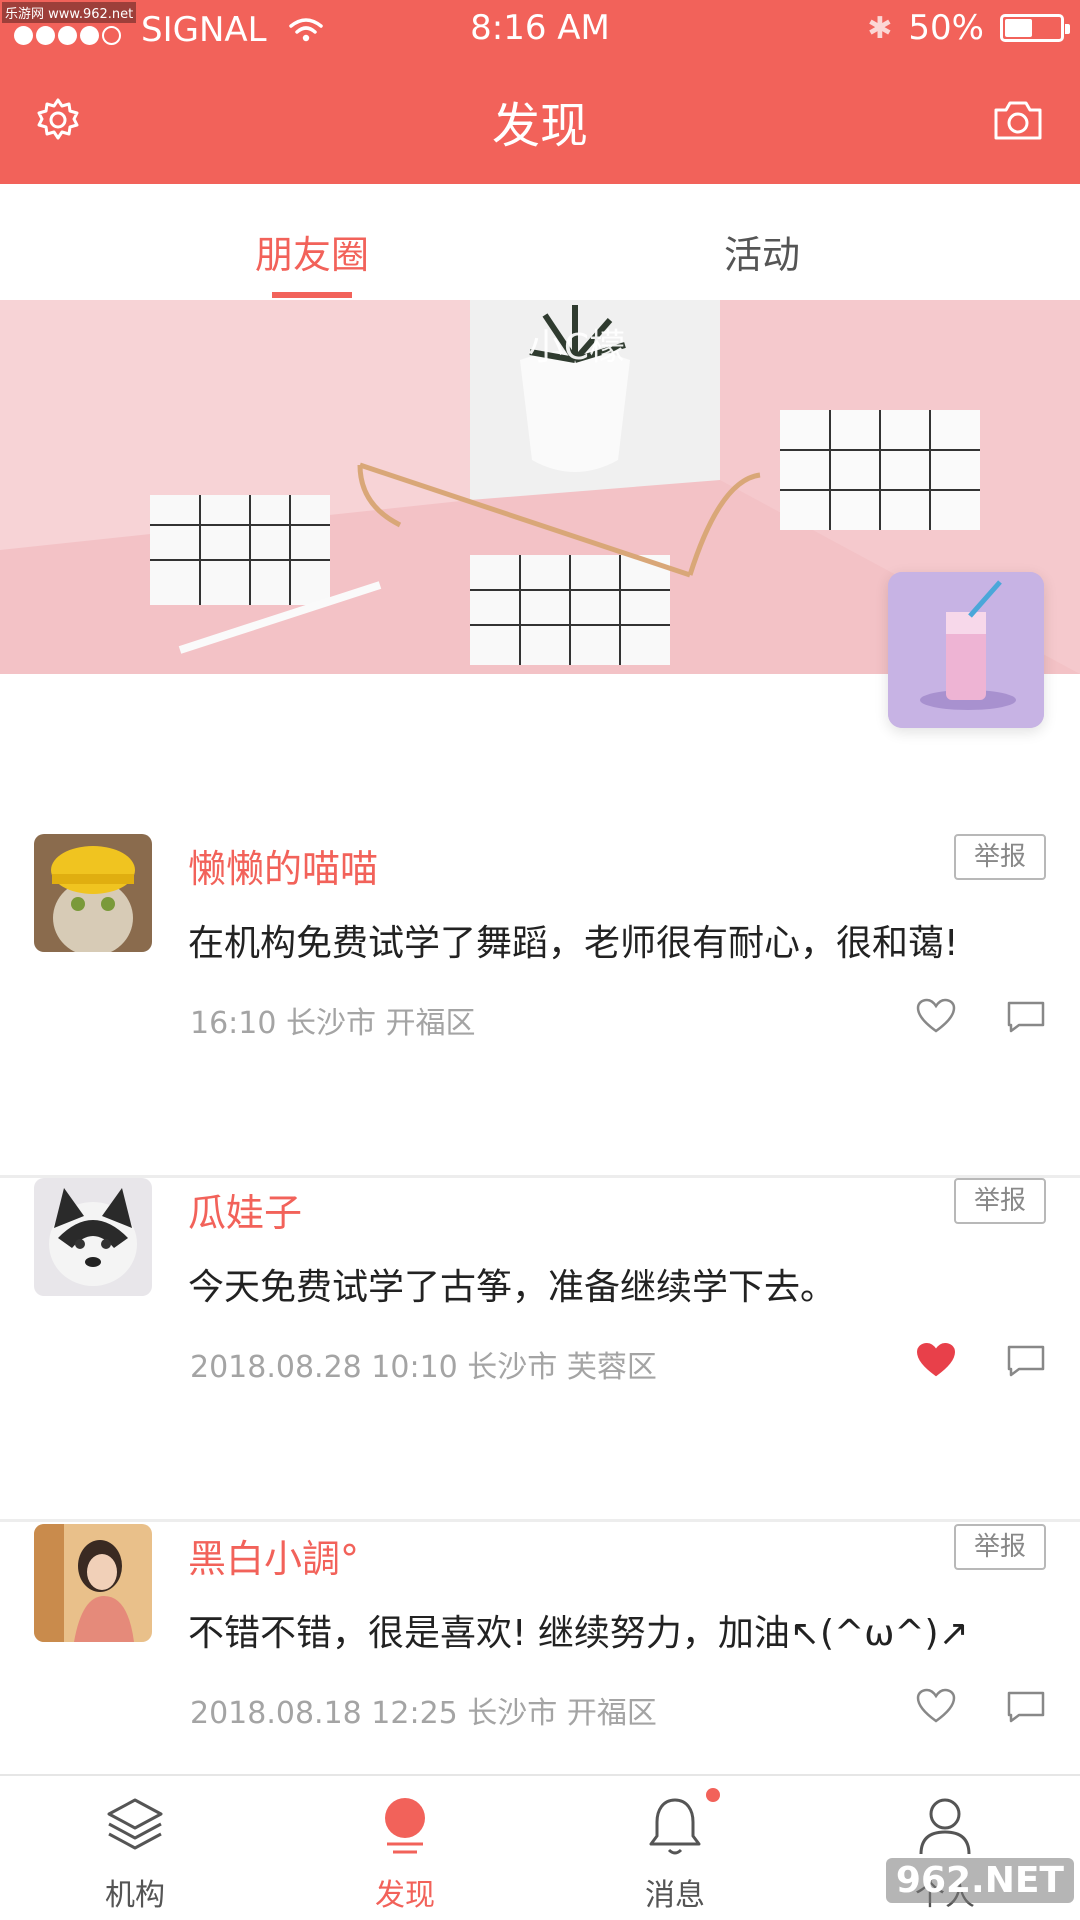  I want to click on post-meta: 2018.08.18 12:25 长沙市 开福区, so click(423, 1713).